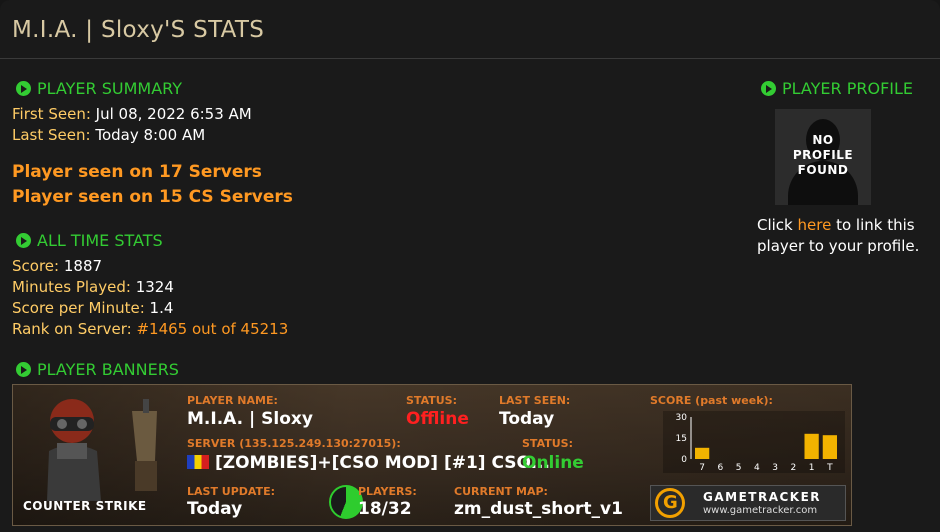 This screenshot has width=940, height=532. Describe the element at coordinates (387, 491) in the screenshot. I see `banner-players-label: PLAYERS:` at that location.